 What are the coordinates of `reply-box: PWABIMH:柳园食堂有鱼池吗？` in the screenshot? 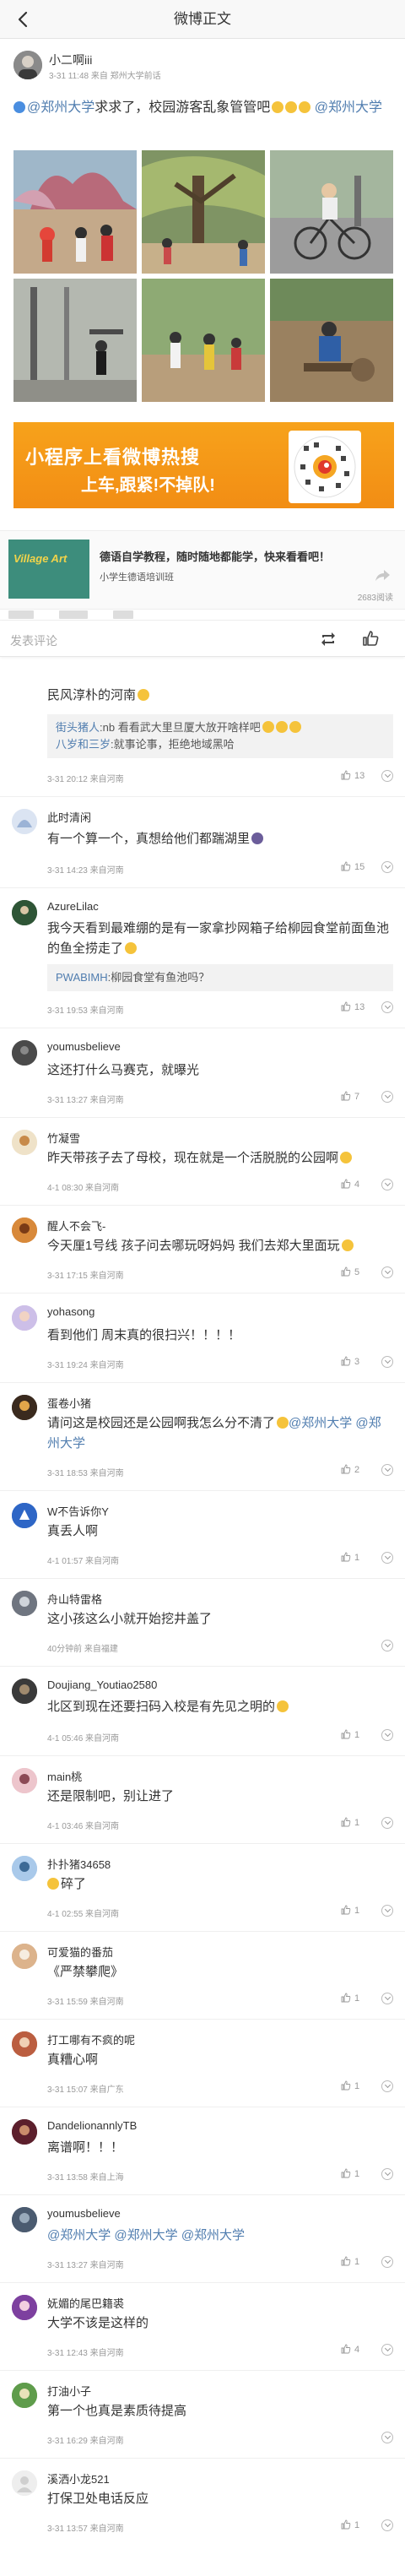 It's located at (220, 978).